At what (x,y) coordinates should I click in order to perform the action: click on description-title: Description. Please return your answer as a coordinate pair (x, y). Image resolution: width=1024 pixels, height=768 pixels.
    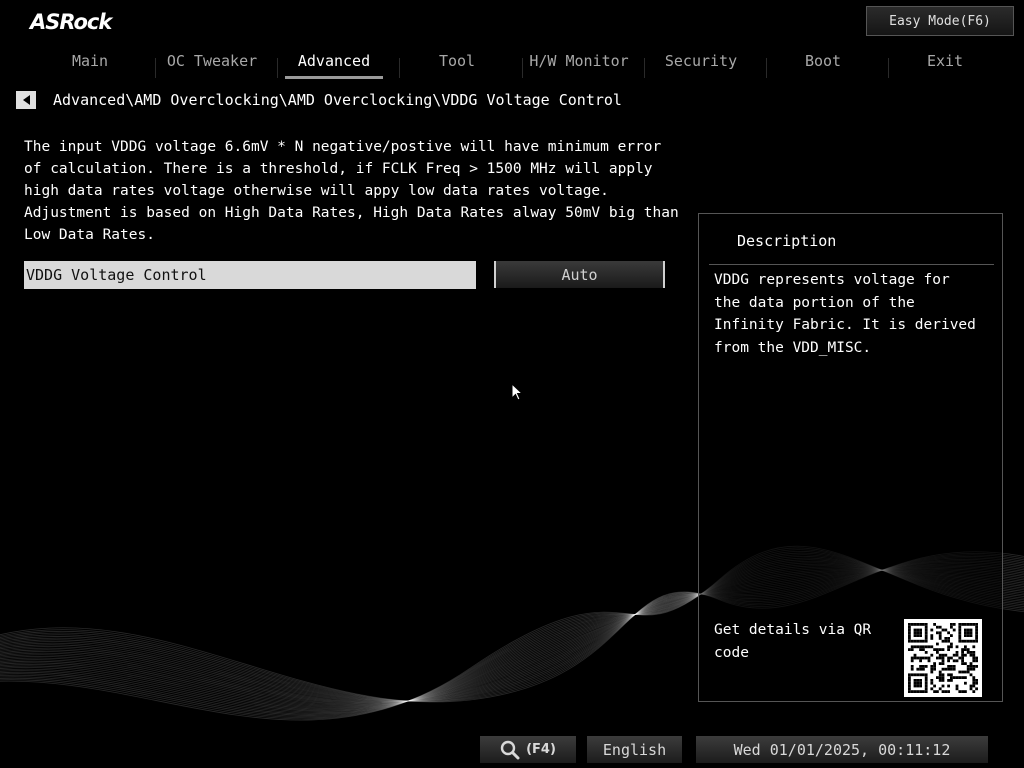
    Looking at the image, I should click on (787, 241).